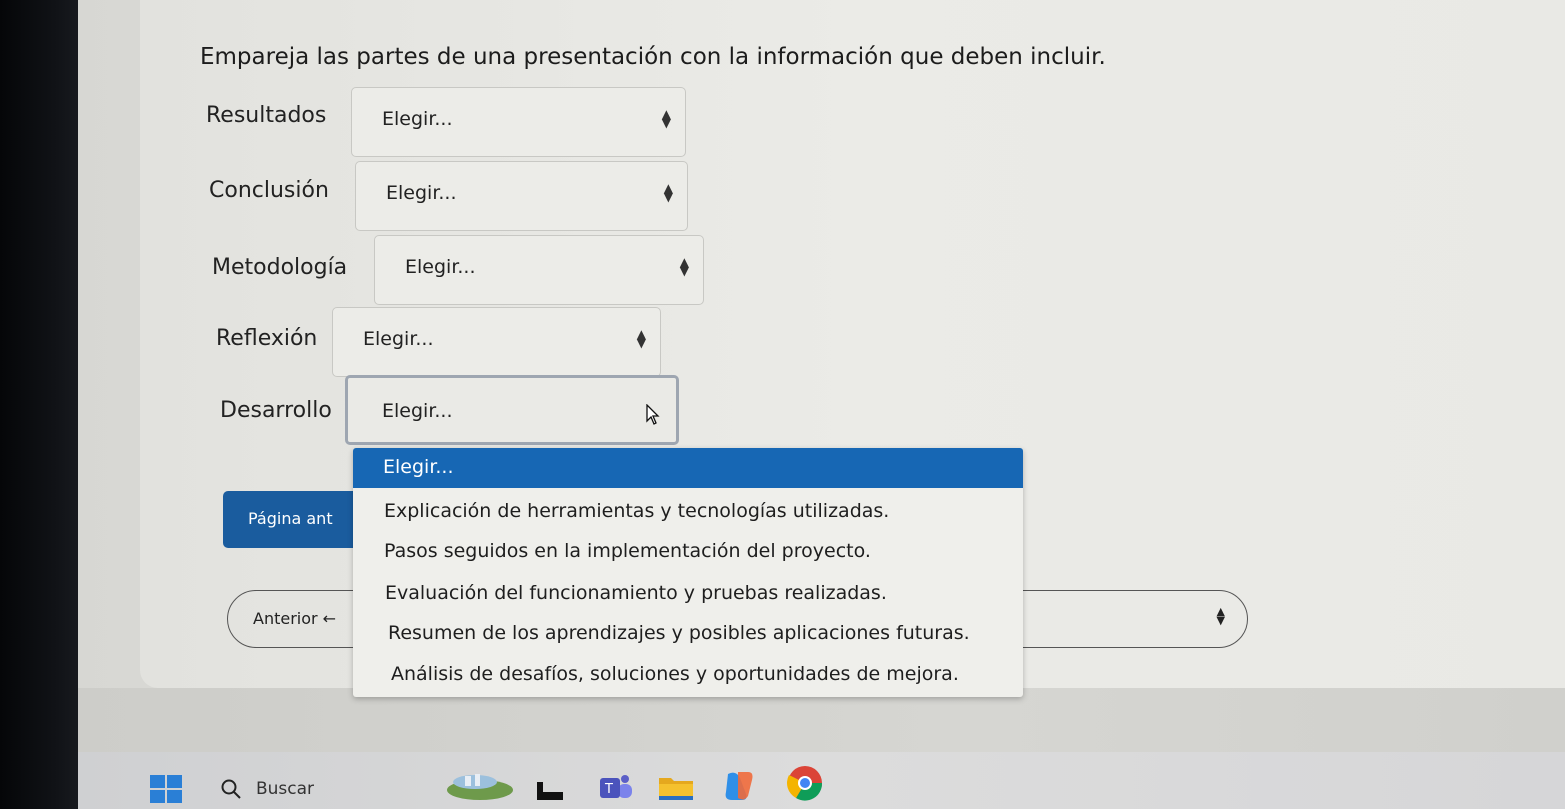 The width and height of the screenshot is (1565, 809). What do you see at coordinates (550, 790) in the screenshot?
I see `task-view-icon` at bounding box center [550, 790].